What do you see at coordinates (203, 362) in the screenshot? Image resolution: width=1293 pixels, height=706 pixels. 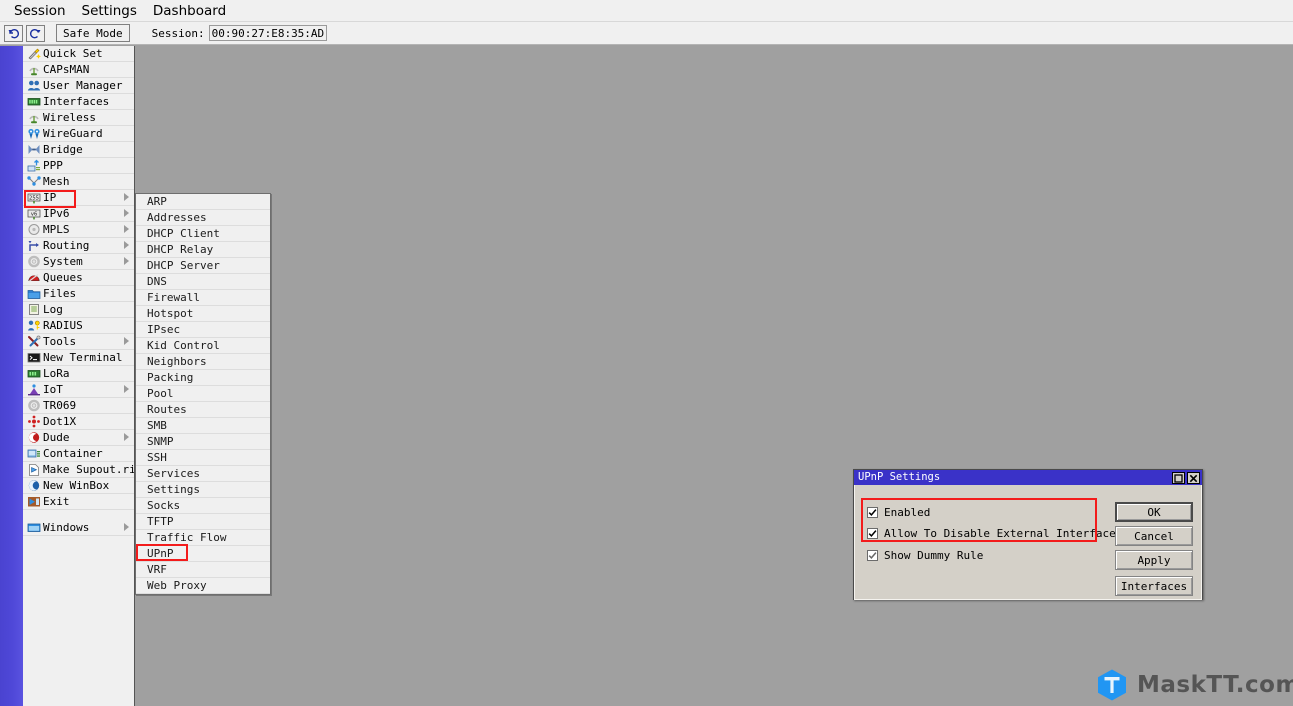 I see `submenu-item-neighbors: Neighbors` at bounding box center [203, 362].